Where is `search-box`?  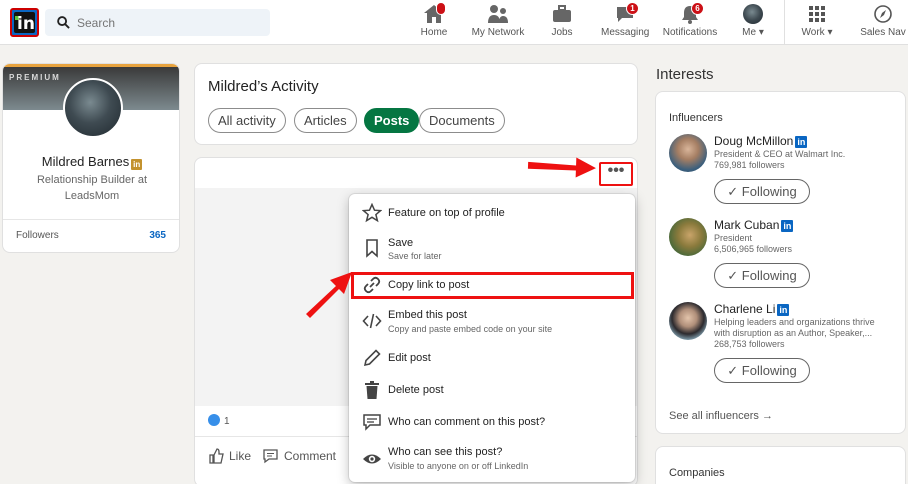
search-box is located at coordinates (157, 22).